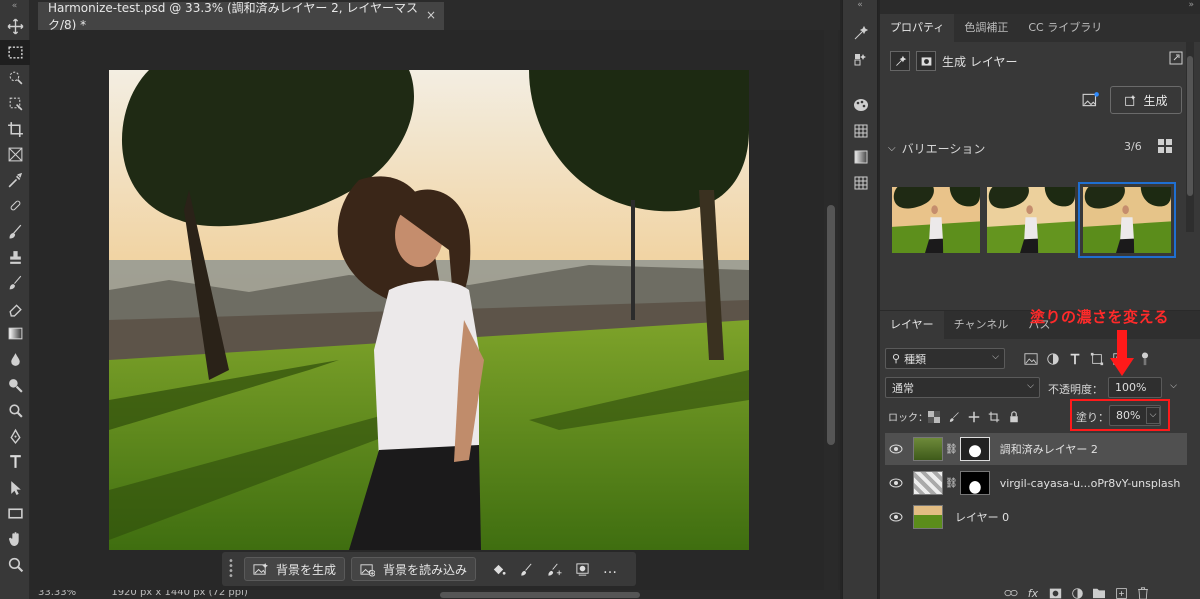 The width and height of the screenshot is (1200, 599). Describe the element at coordinates (15, 78) in the screenshot. I see `object-selection-tool-icon` at that location.